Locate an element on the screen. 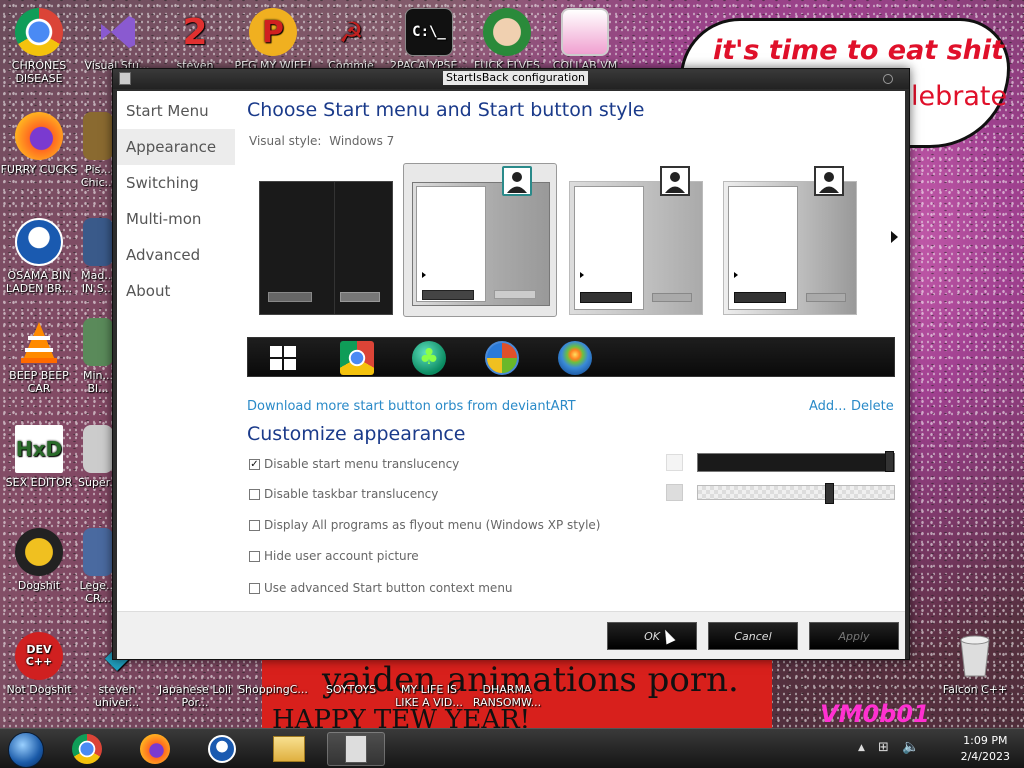  option-hide-user-picture: Hide user account picture is located at coordinates (334, 556).